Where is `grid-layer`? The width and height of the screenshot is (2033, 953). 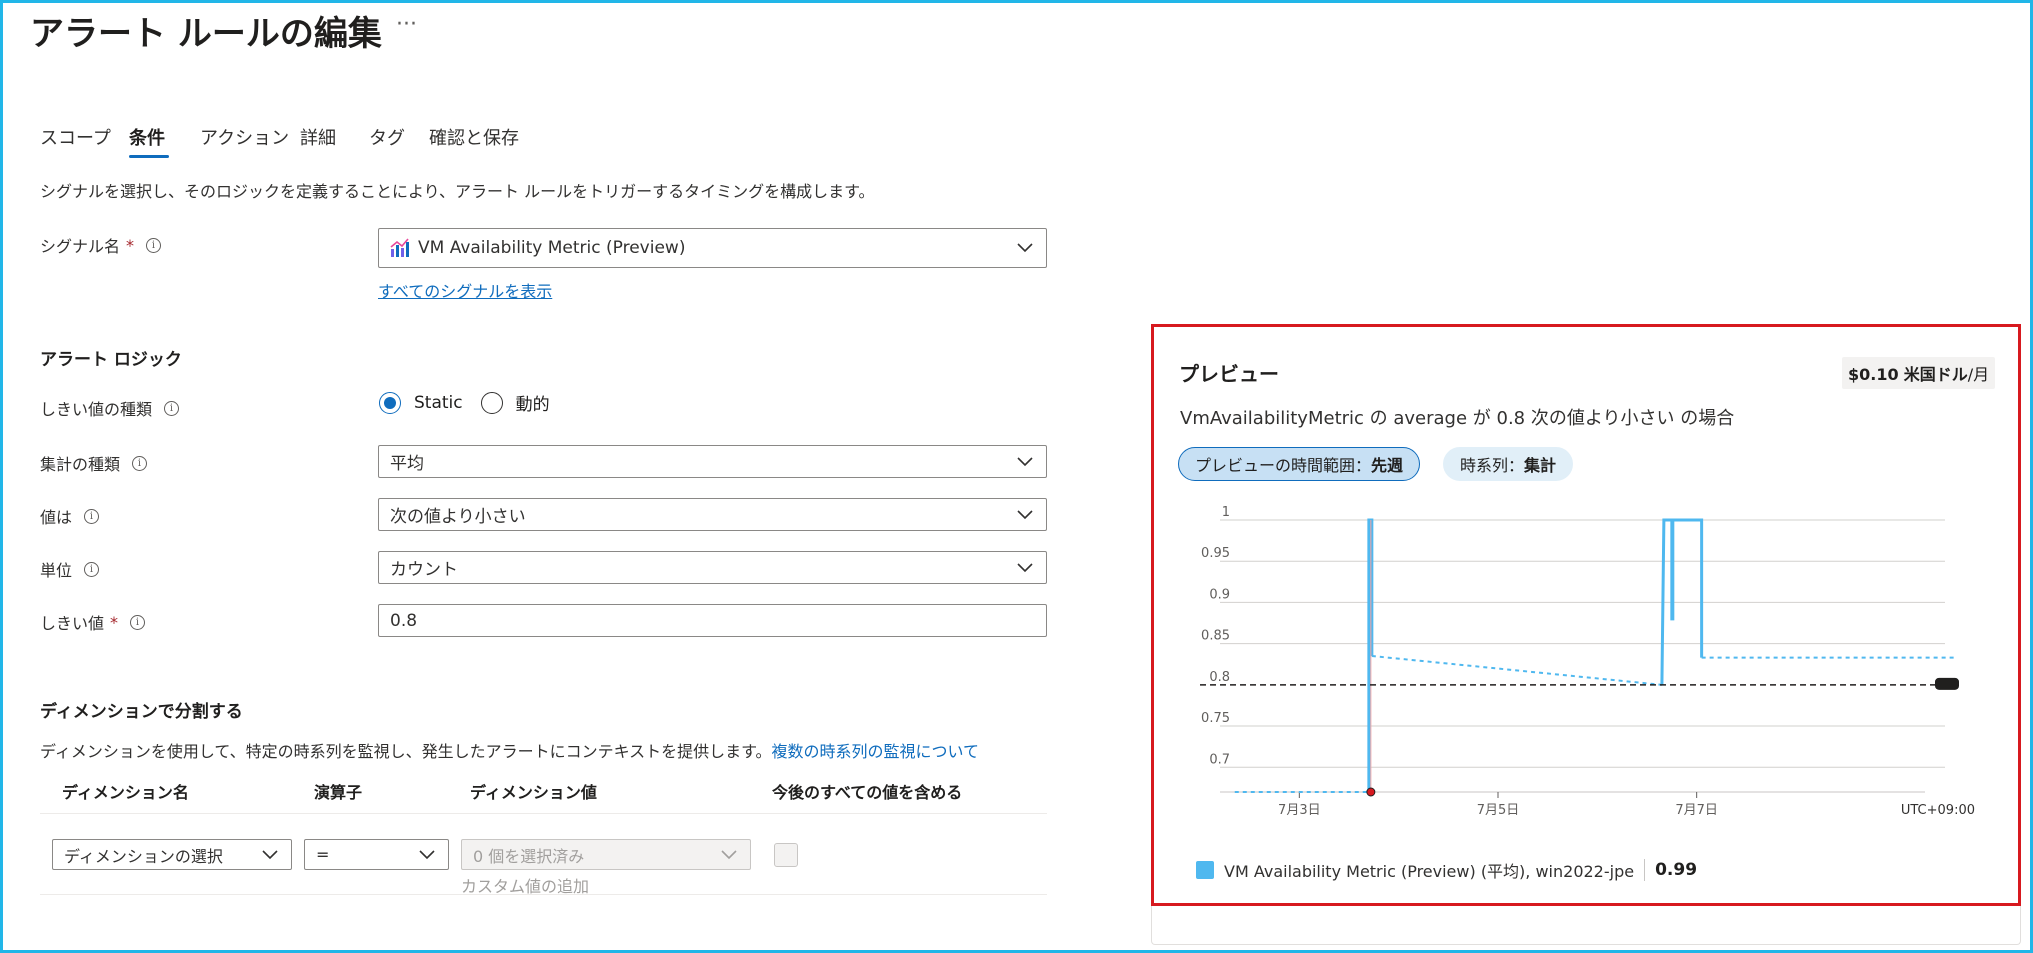
grid-layer is located at coordinates (1582, 656).